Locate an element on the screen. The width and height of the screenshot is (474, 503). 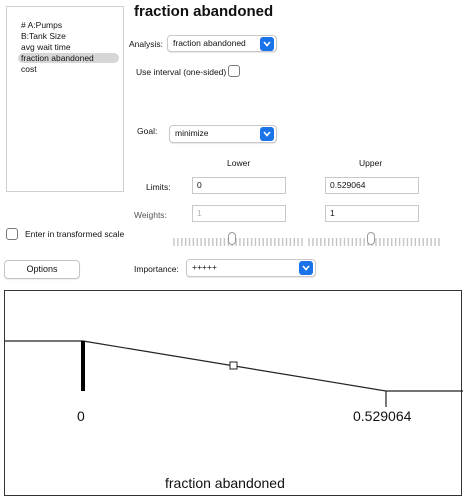
options-button: Options is located at coordinates (42, 269).